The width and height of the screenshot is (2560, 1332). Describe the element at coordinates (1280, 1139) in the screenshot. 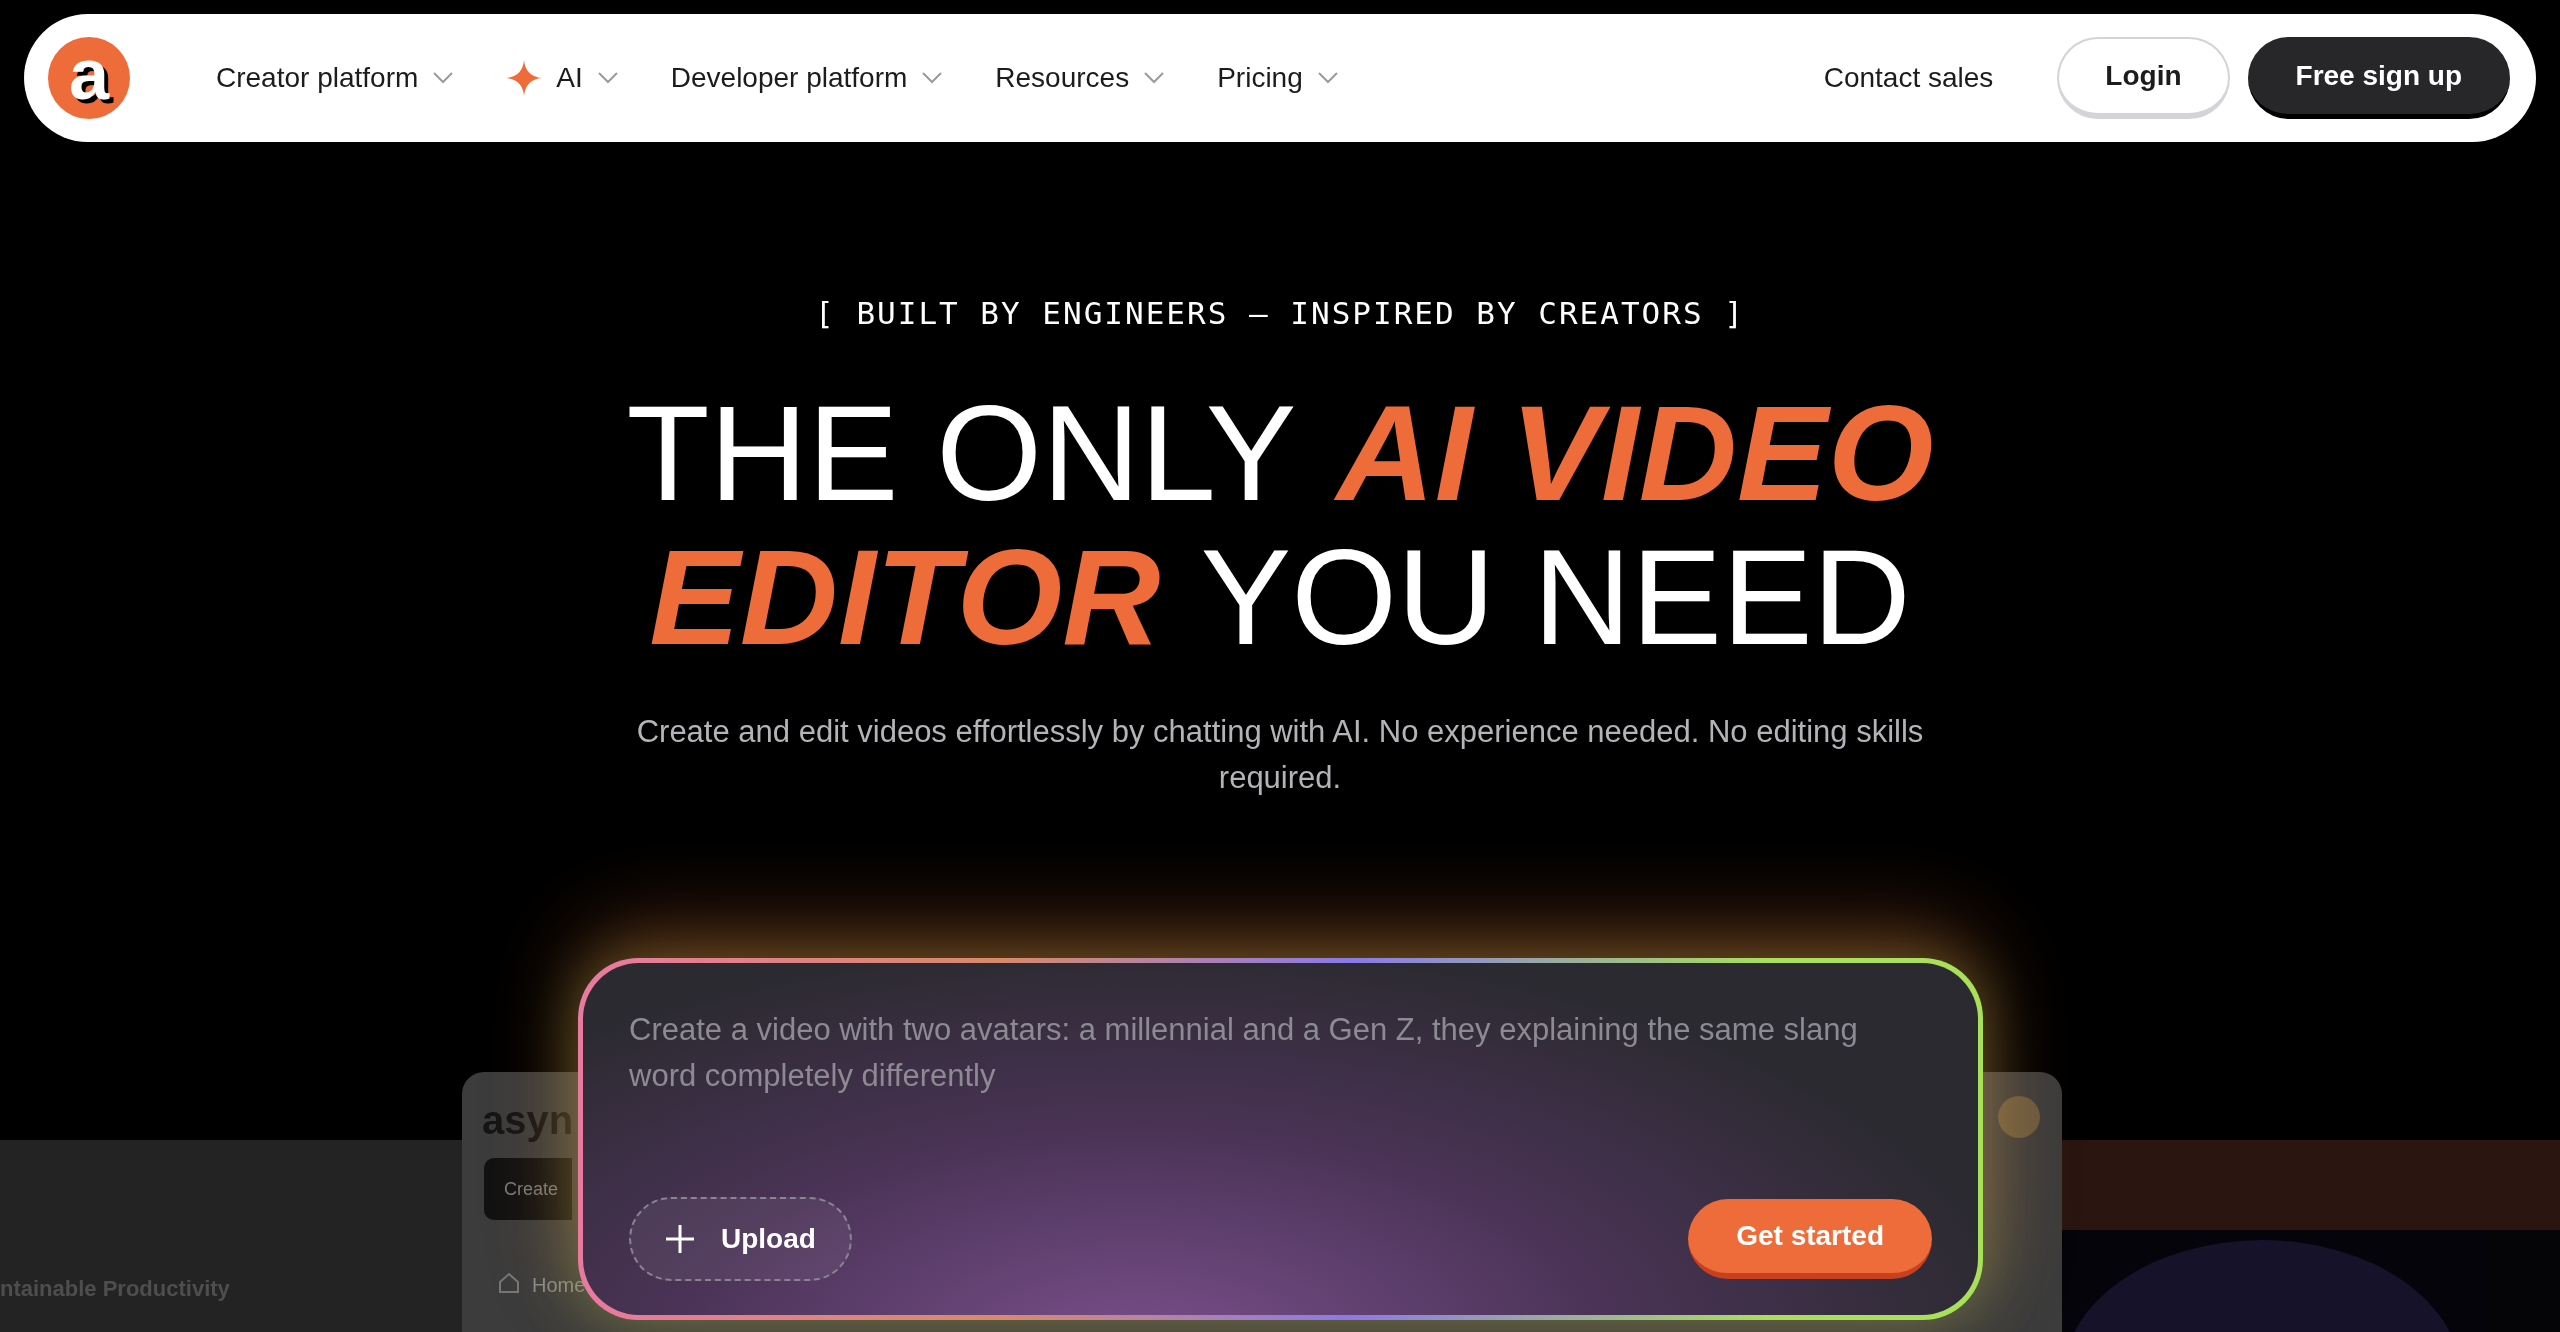

I see `prompt-field: Create a video with two avatars: a millennial and a Gen Z, they explaining the same slang word completely differently Upload Get started` at that location.